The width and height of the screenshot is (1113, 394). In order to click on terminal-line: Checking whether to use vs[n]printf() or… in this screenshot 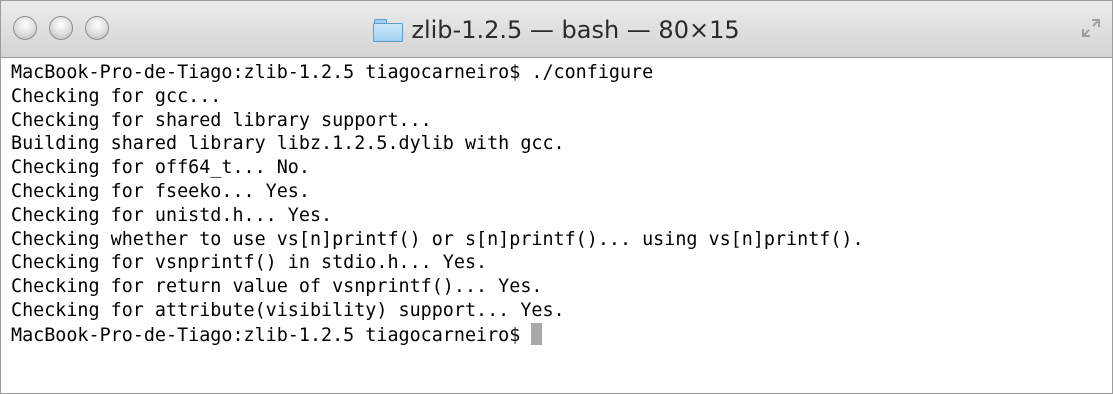, I will do `click(437, 239)`.